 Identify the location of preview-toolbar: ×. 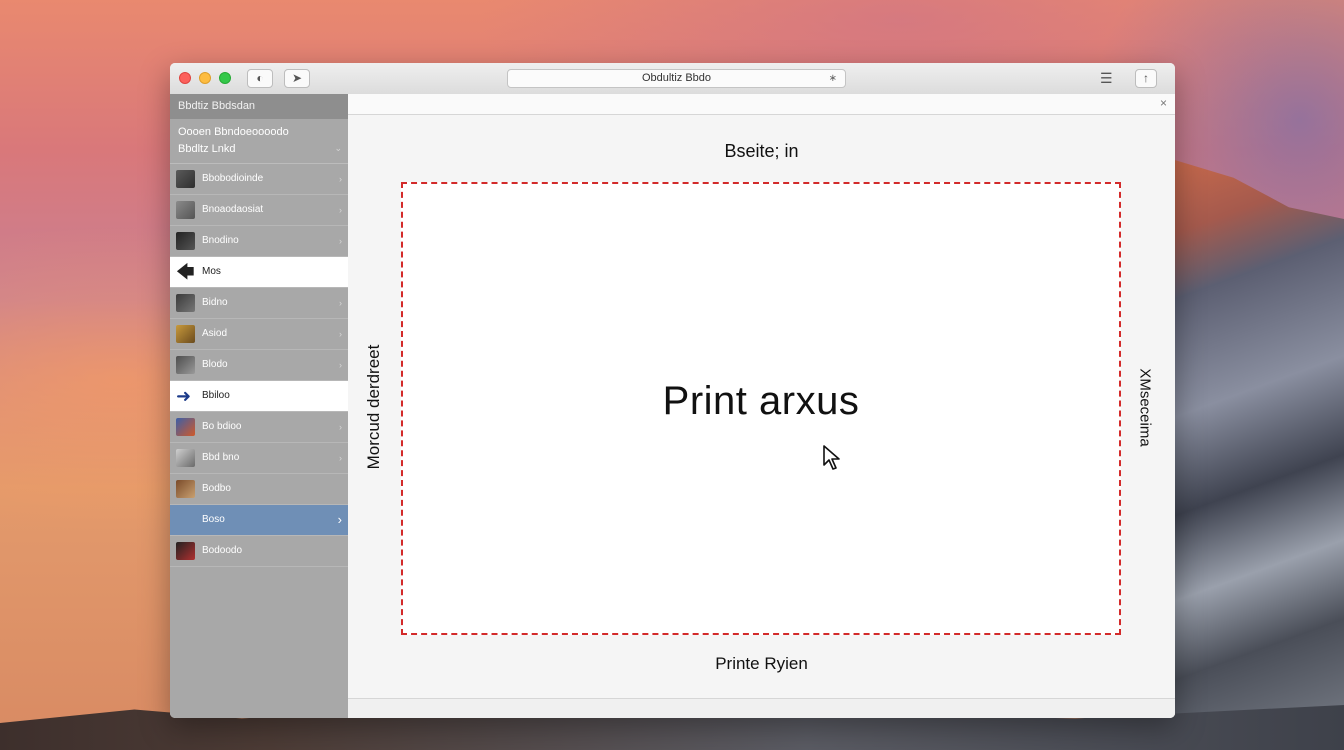
(761, 104).